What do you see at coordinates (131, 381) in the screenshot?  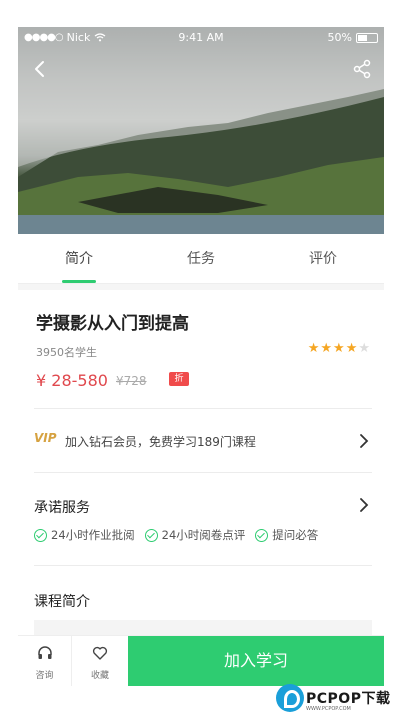 I see `original-price: ¥728` at bounding box center [131, 381].